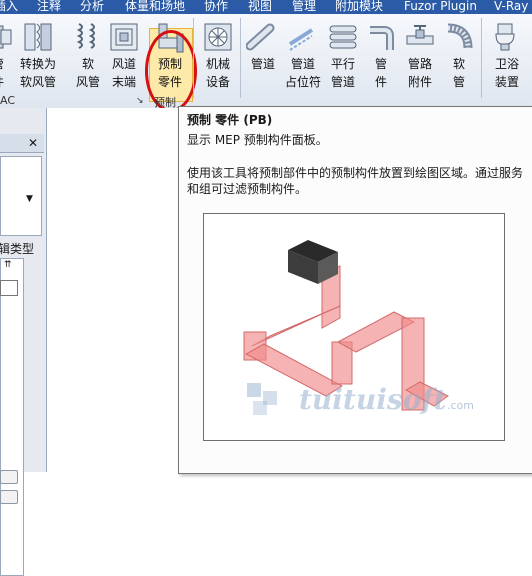 This screenshot has height=576, width=532. Describe the element at coordinates (419, 82) in the screenshot. I see `pipe-accessory-label-2: 附件` at that location.